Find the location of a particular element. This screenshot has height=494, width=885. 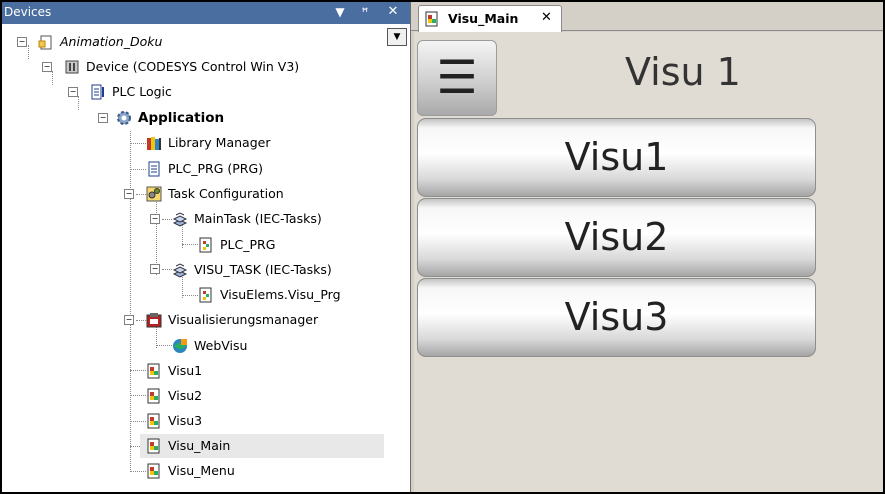

tree-item-plc-prg-call: PLC_PRG is located at coordinates (273, 245).